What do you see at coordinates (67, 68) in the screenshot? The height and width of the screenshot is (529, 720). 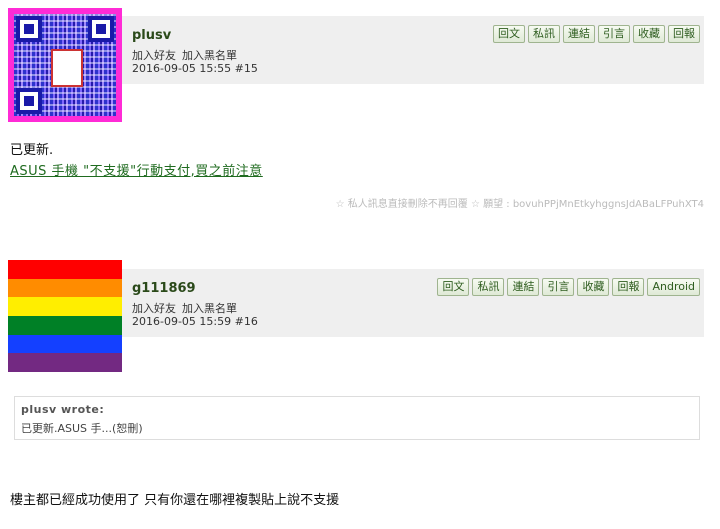 I see `qr-center-image` at bounding box center [67, 68].